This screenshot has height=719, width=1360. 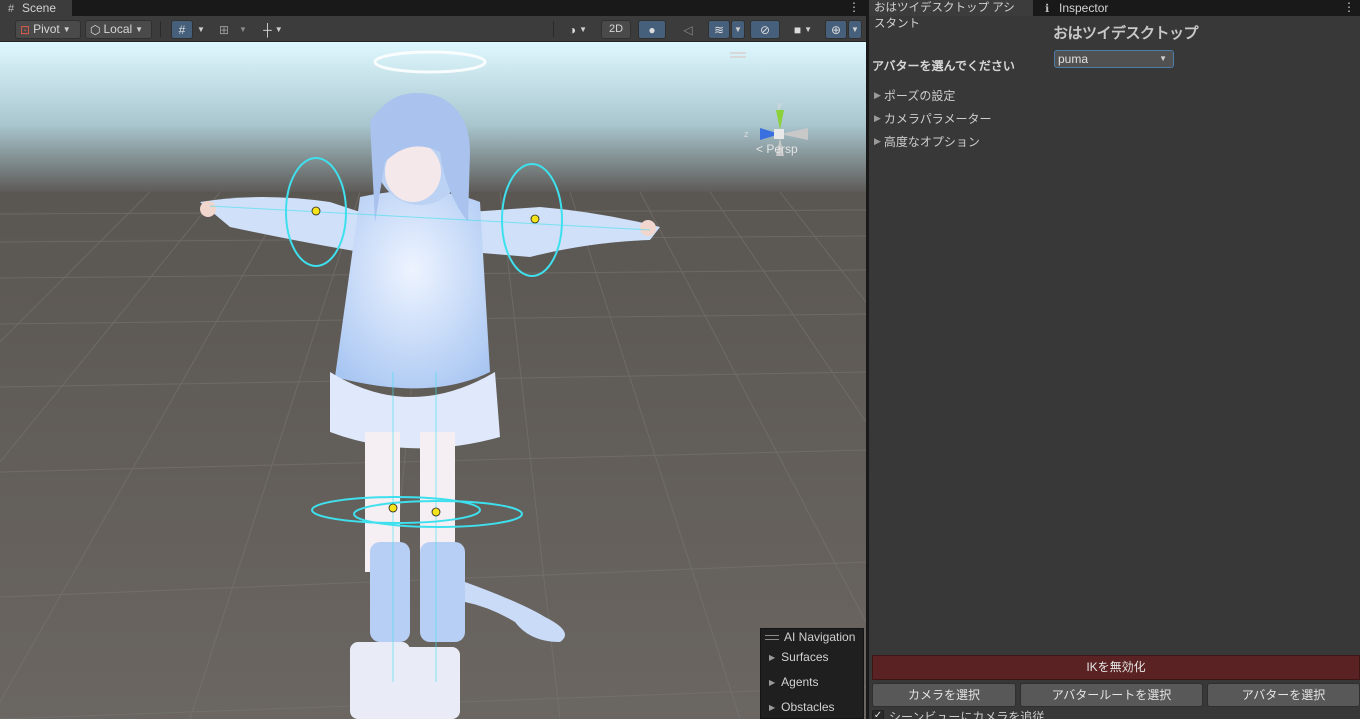 I want to click on scene-tab-bar: # Scene ⋮, so click(x=433, y=8).